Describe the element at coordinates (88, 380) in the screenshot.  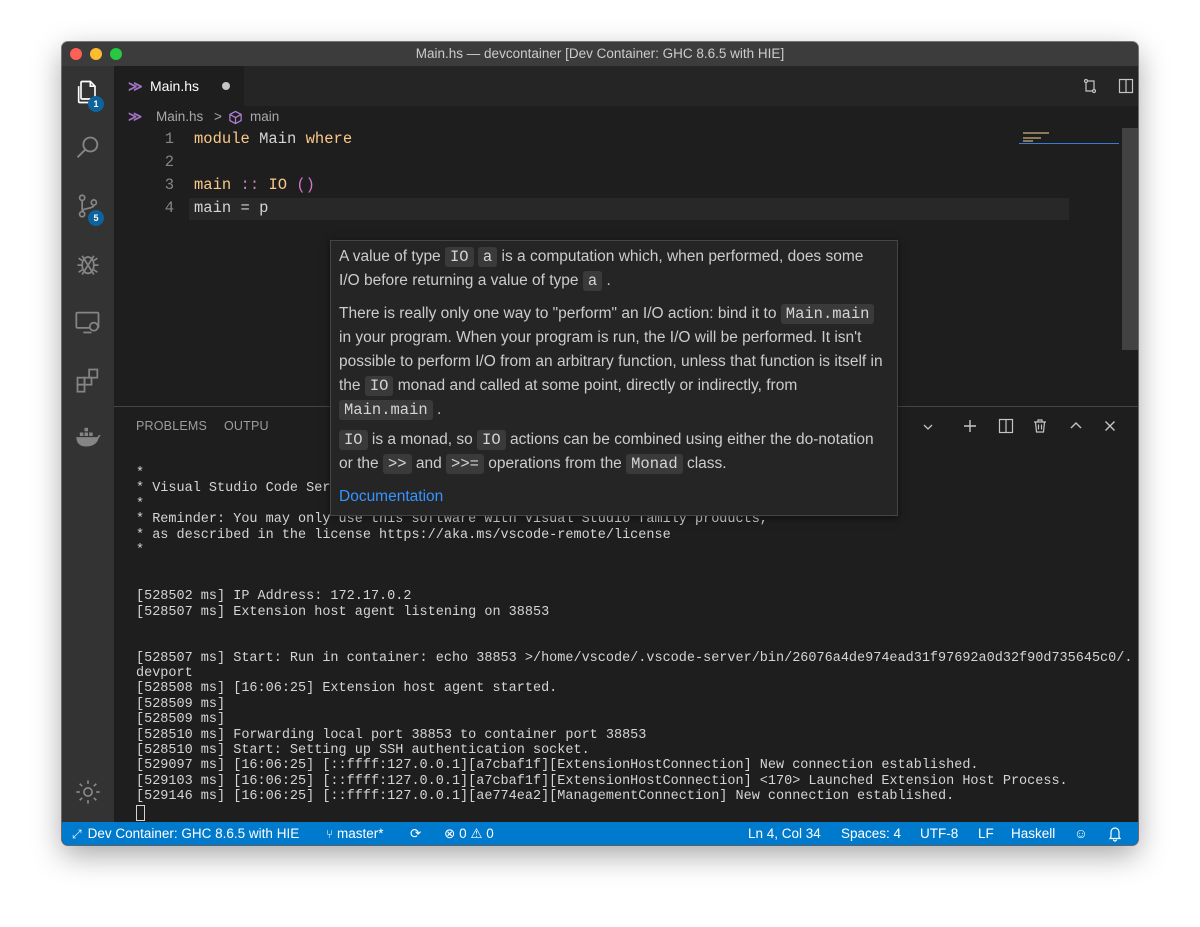
I see `extensions-activity` at that location.